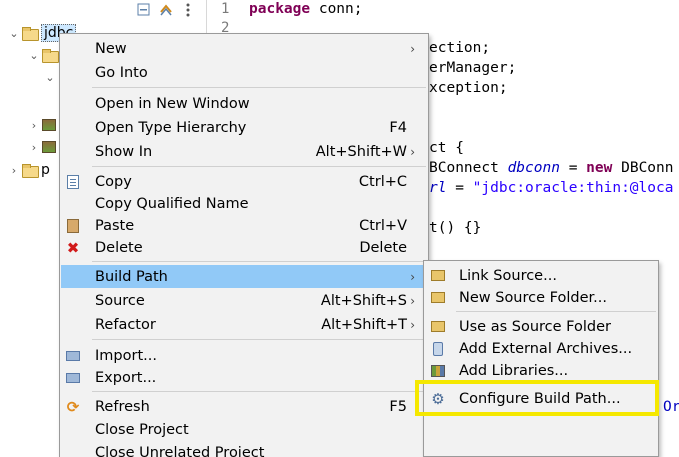  Describe the element at coordinates (455, 228) in the screenshot. I see `code-line-11: t() {}` at that location.